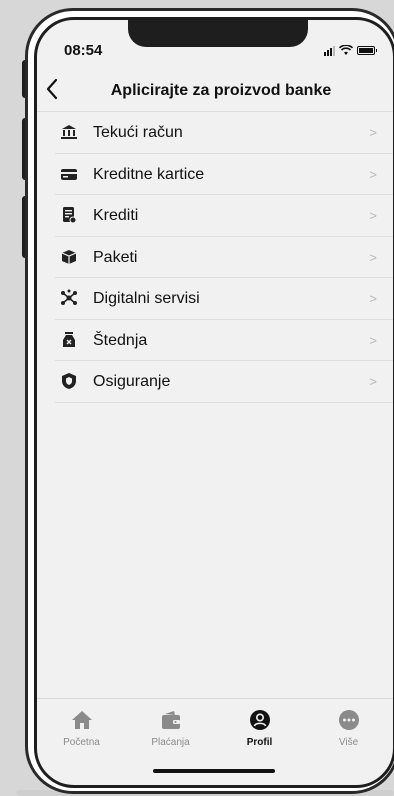 The image size is (394, 796). I want to click on list-item-label: Tekući račun, so click(138, 132).